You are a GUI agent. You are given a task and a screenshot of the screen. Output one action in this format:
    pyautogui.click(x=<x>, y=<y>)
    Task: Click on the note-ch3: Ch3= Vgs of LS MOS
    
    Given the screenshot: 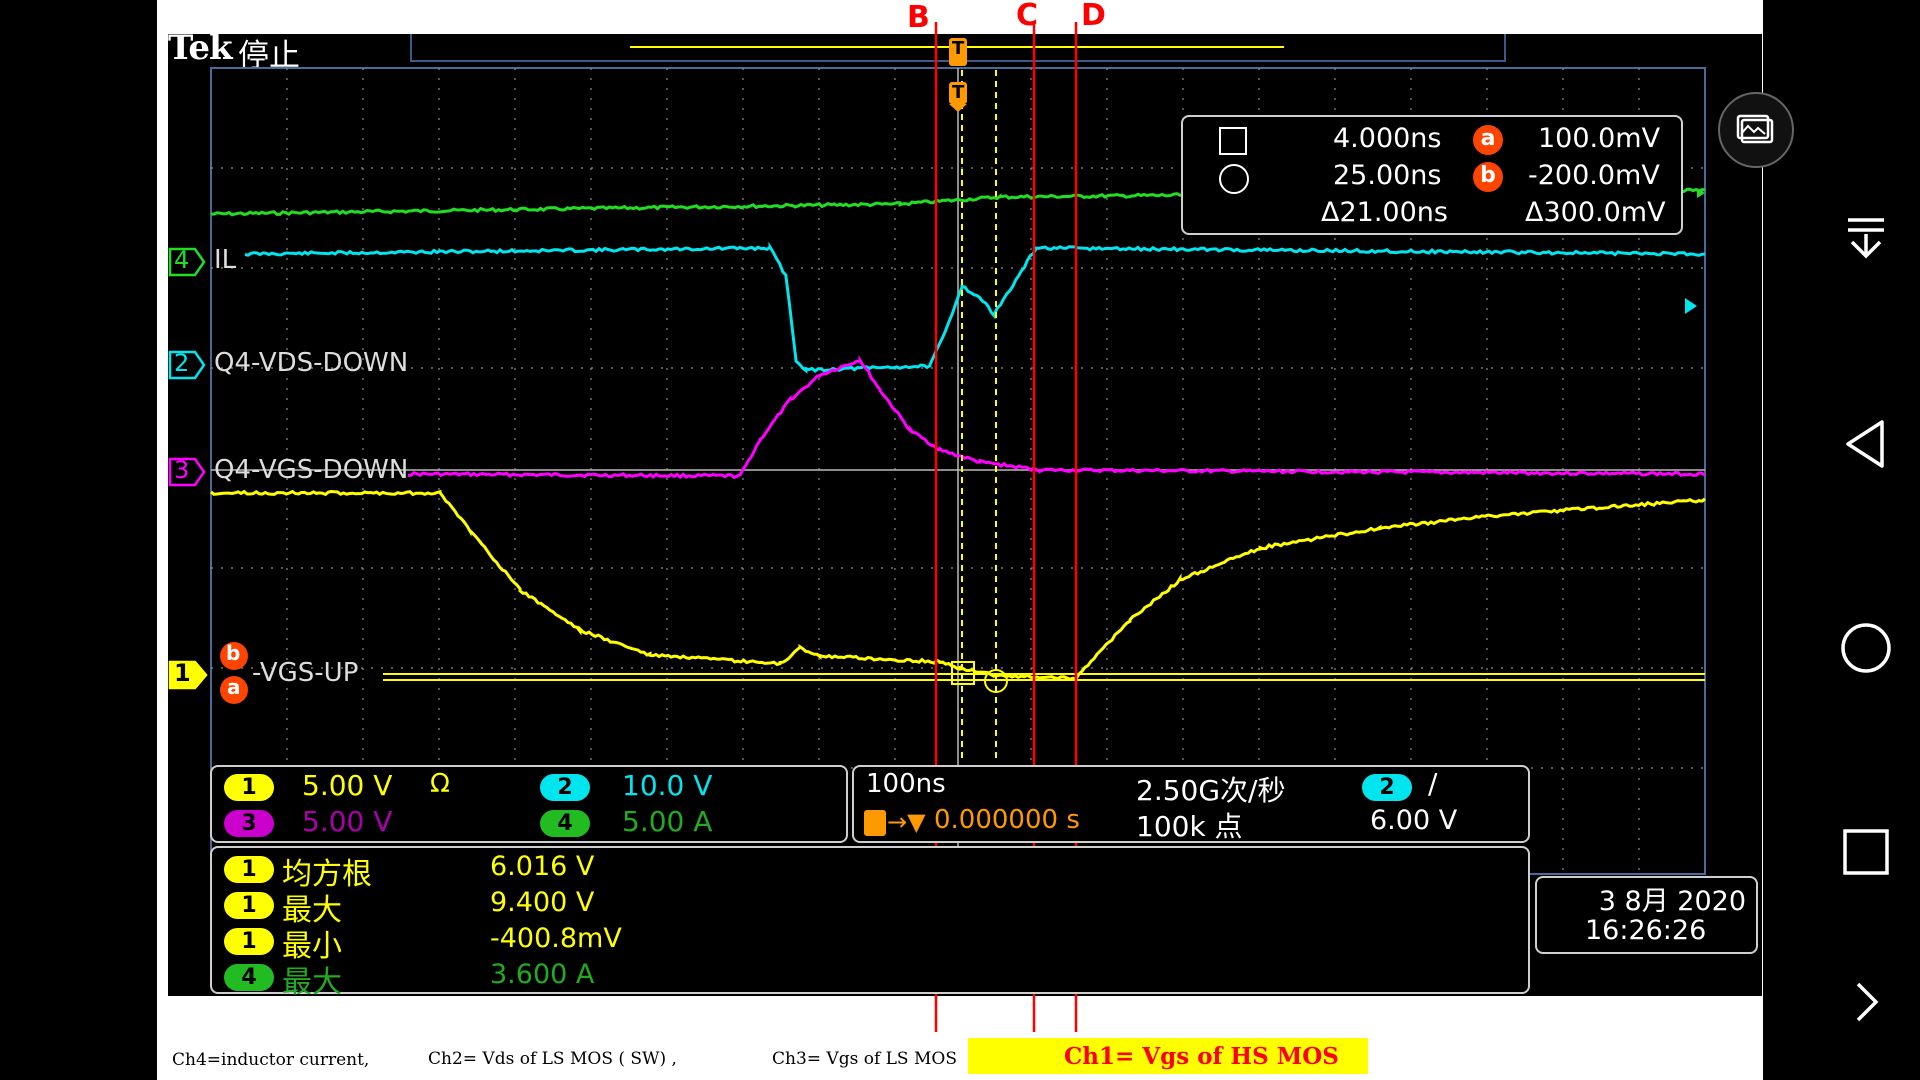 What is the action you would take?
    pyautogui.click(x=864, y=1059)
    